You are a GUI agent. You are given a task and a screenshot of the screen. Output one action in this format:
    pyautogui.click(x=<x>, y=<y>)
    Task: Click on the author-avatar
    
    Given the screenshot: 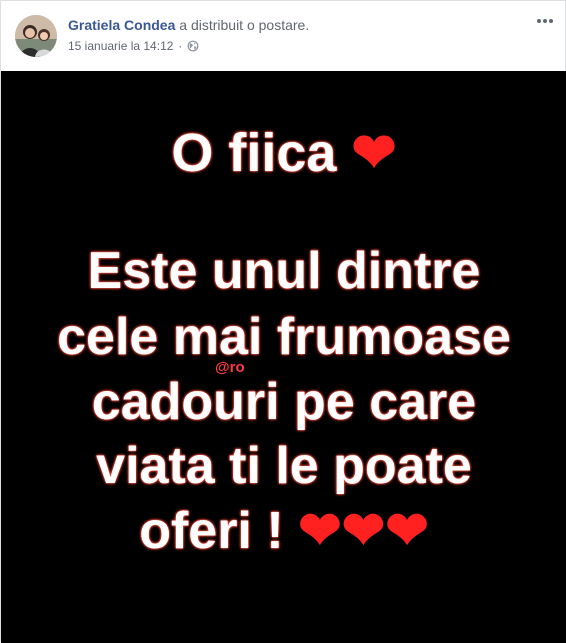 What is the action you would take?
    pyautogui.click(x=36, y=36)
    